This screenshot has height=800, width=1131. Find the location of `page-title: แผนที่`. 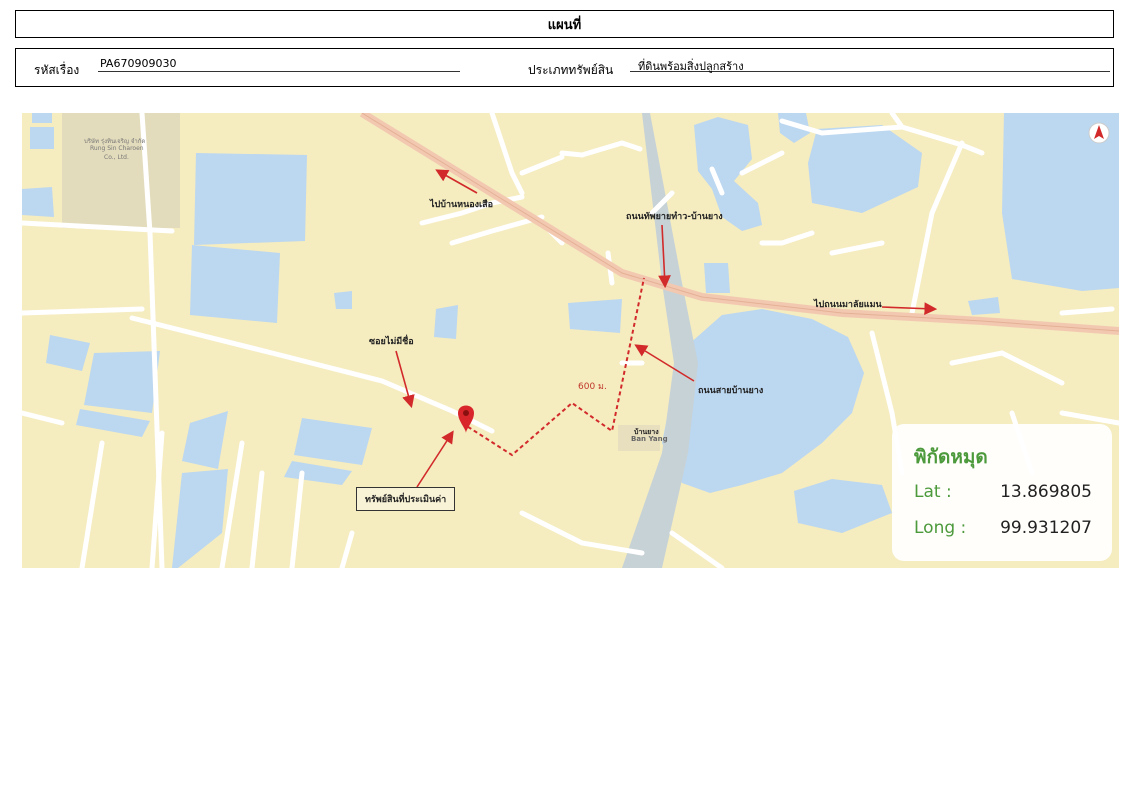

page-title: แผนที่ is located at coordinates (564, 24).